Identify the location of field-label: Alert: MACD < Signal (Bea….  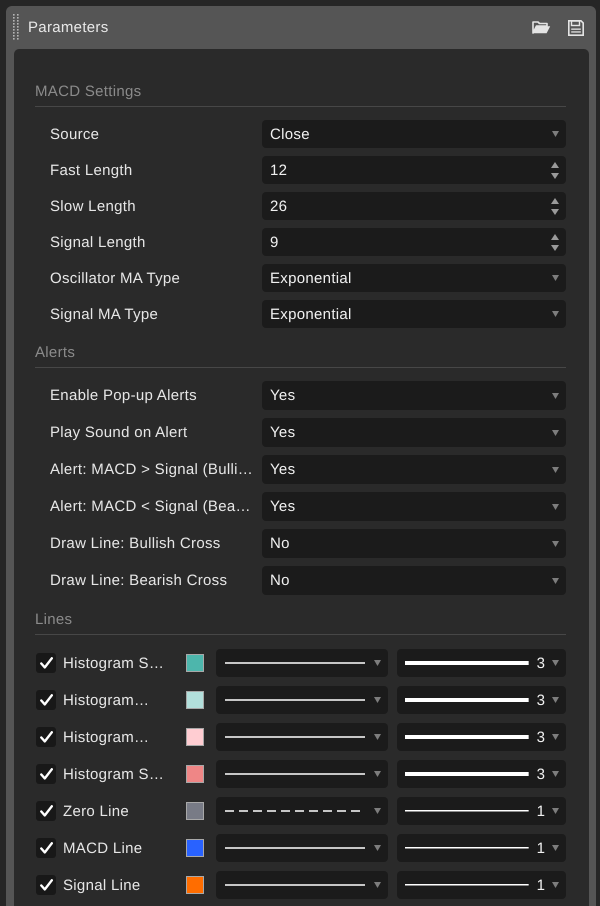
(150, 506).